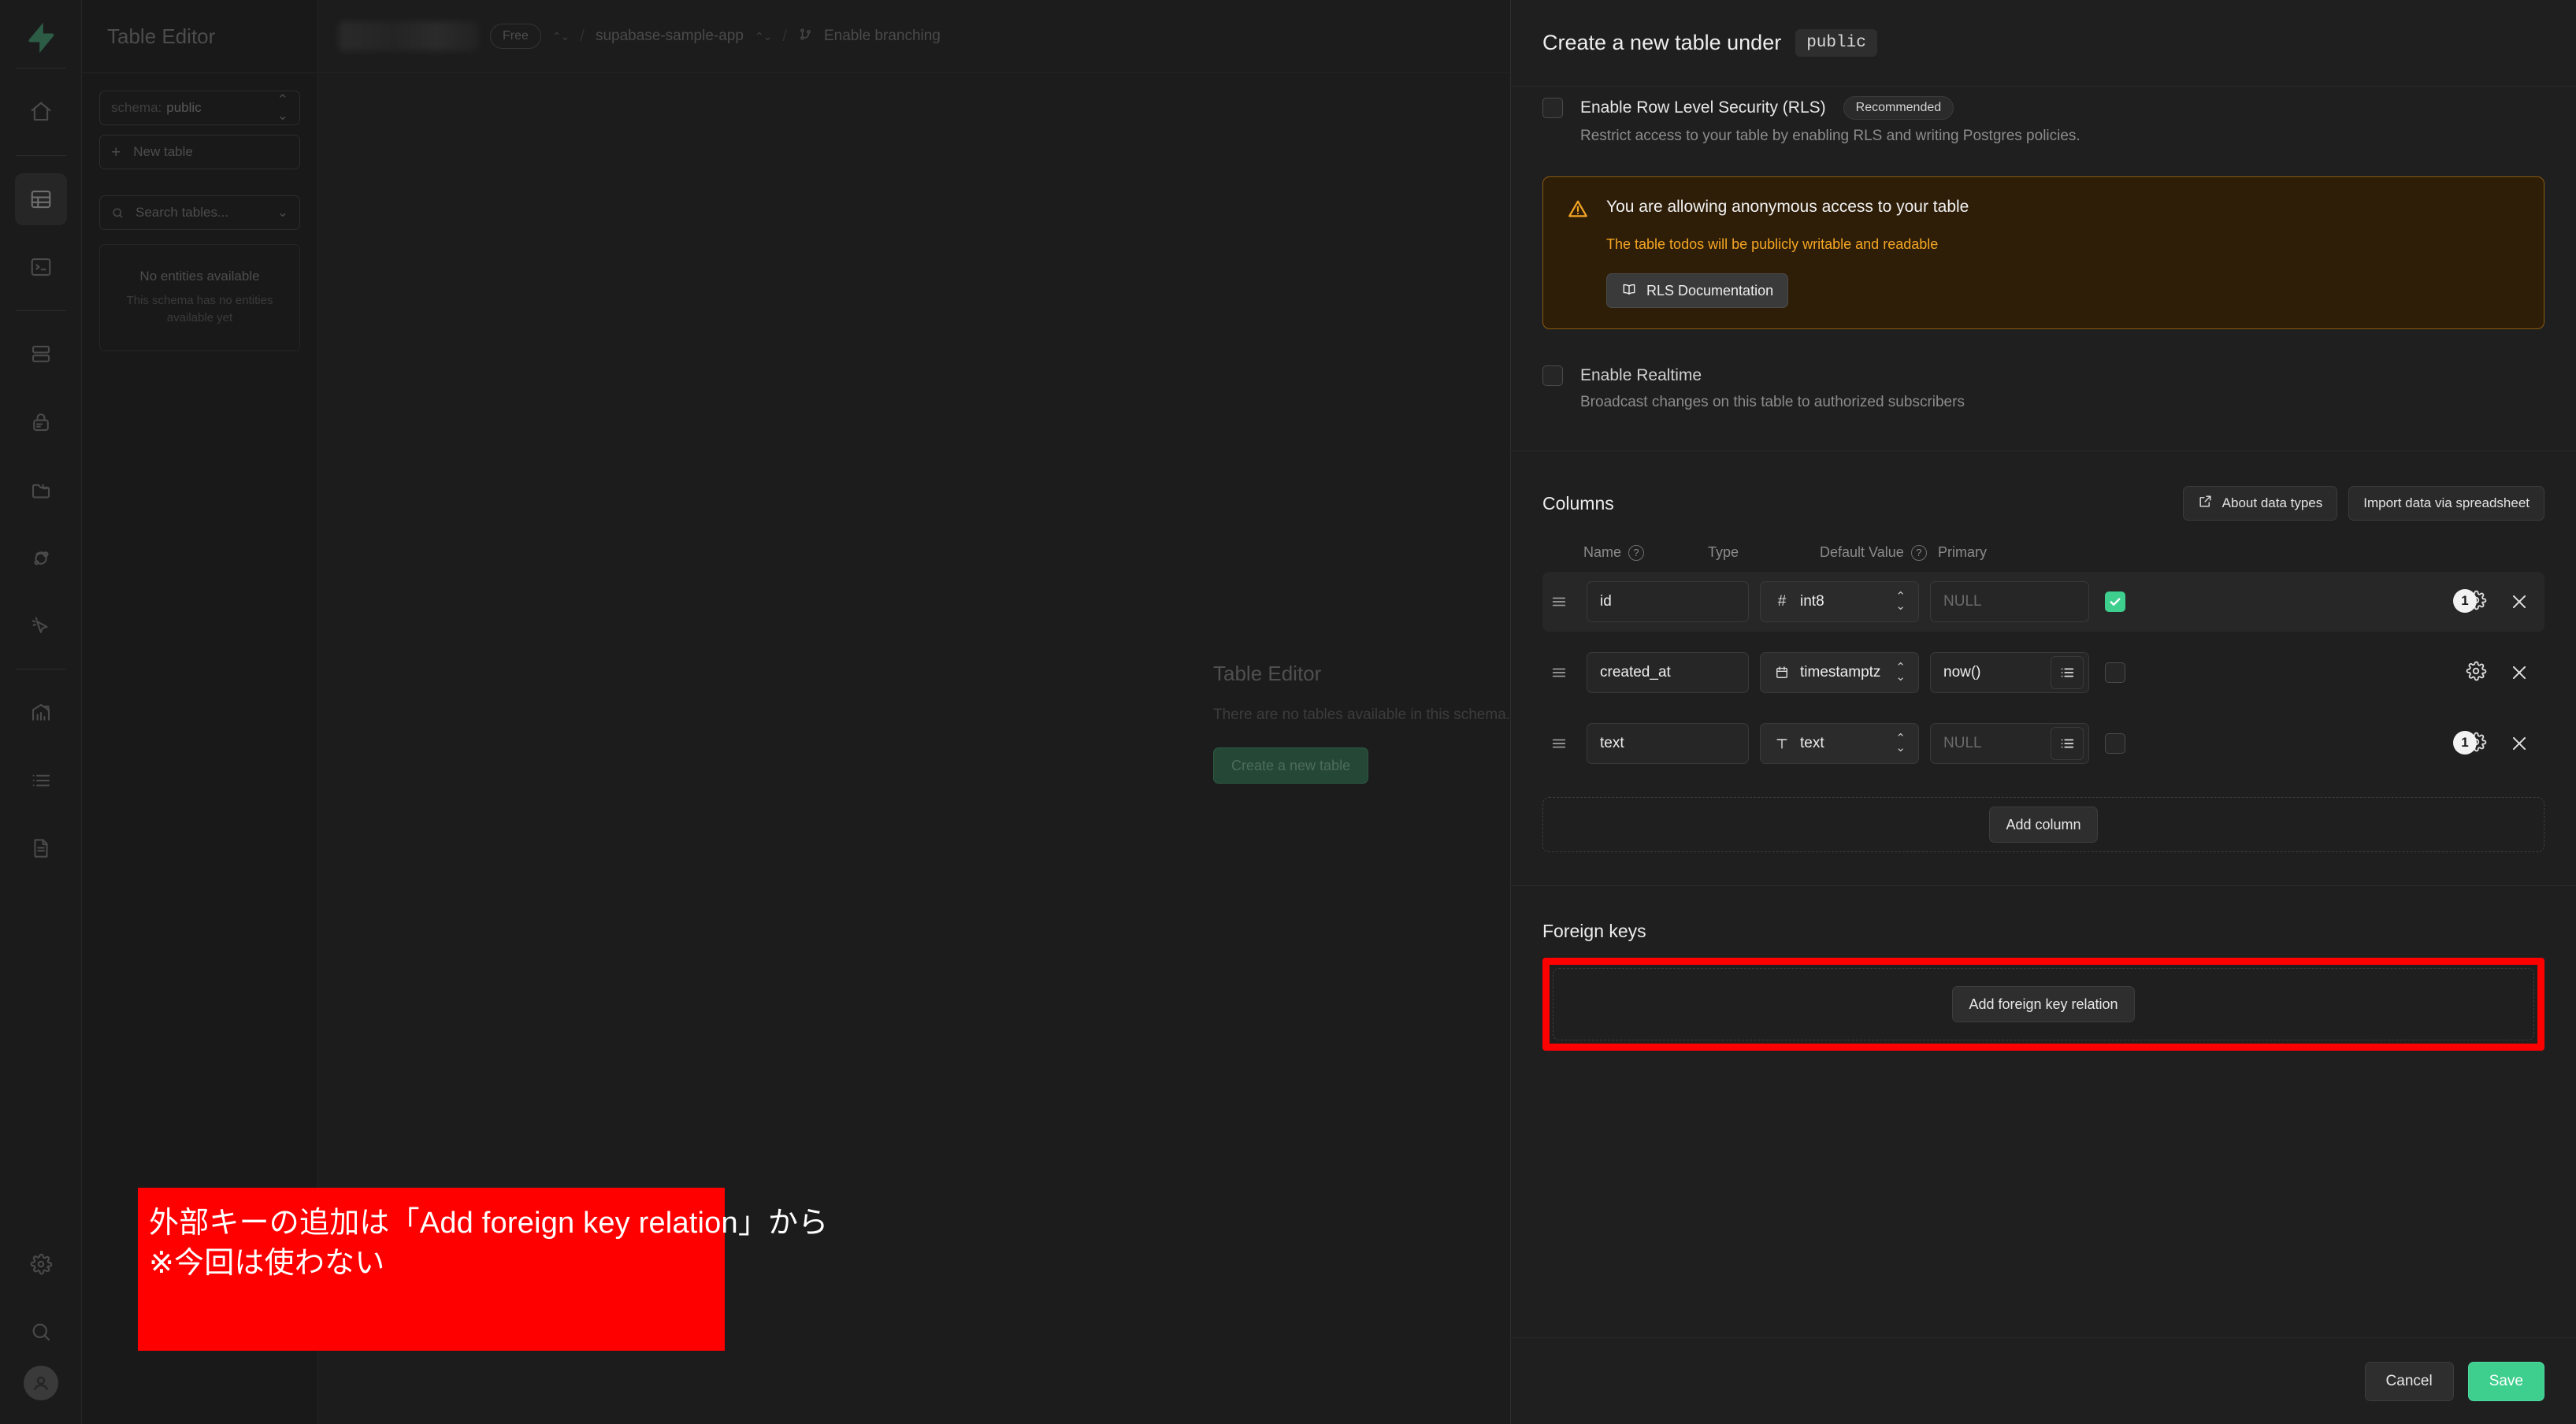 The width and height of the screenshot is (2576, 1424). I want to click on column-name-input: text, so click(1668, 743).